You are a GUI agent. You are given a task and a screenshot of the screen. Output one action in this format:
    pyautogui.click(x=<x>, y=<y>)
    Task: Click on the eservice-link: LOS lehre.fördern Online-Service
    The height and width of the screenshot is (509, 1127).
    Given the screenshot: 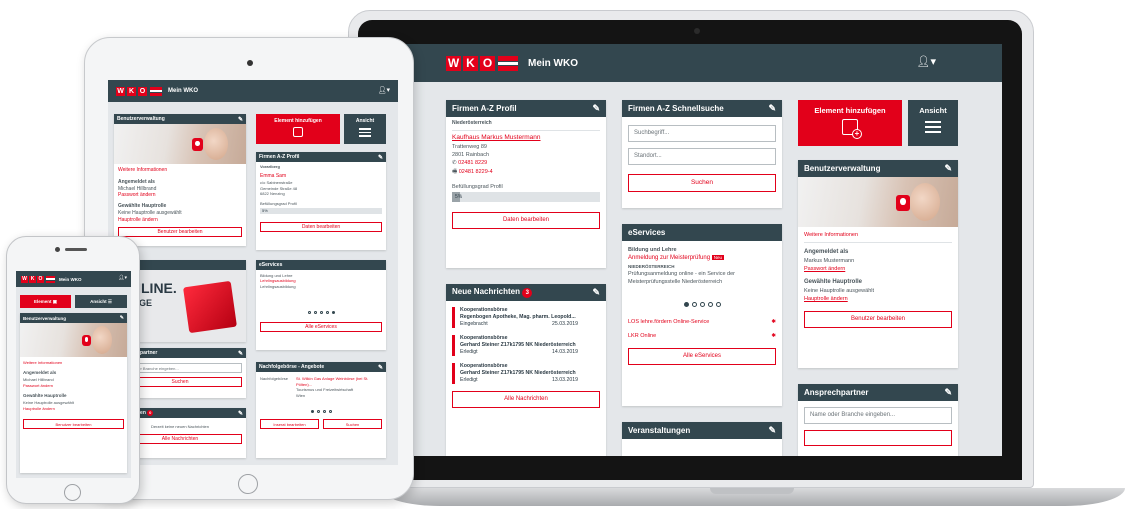 What is the action you would take?
    pyautogui.click(x=668, y=322)
    